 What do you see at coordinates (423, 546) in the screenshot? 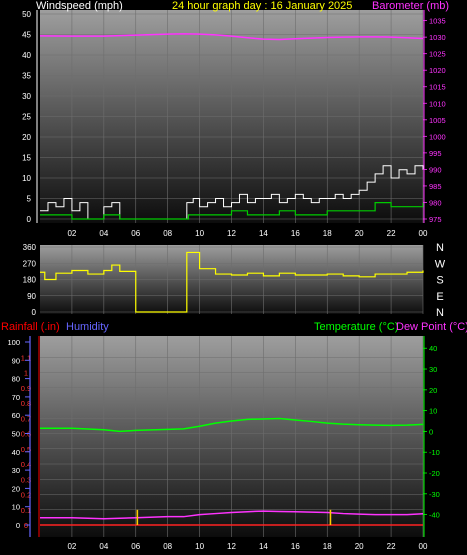
I see `climate-x-tick-label: 00` at bounding box center [423, 546].